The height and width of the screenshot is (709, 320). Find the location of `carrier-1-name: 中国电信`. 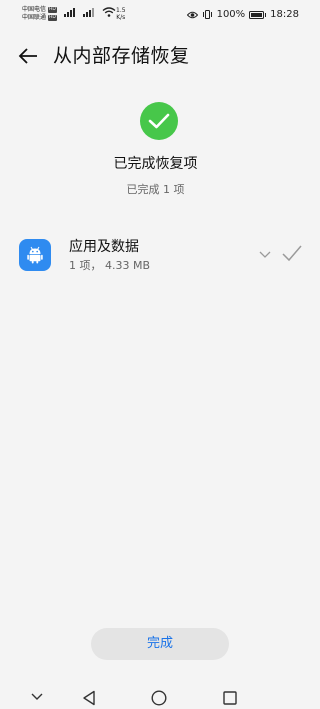

carrier-1-name: 中国电信 is located at coordinates (34, 9).